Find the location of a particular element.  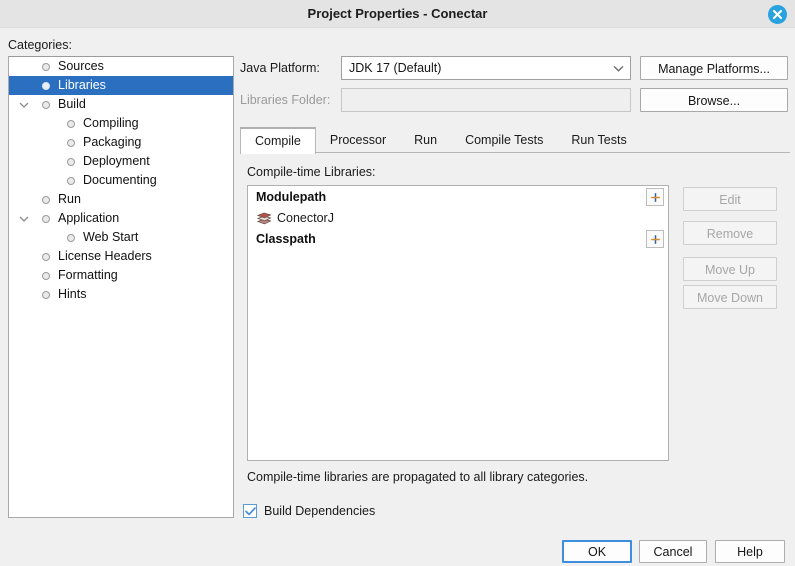

tab-label: Compile Tests is located at coordinates (504, 140).